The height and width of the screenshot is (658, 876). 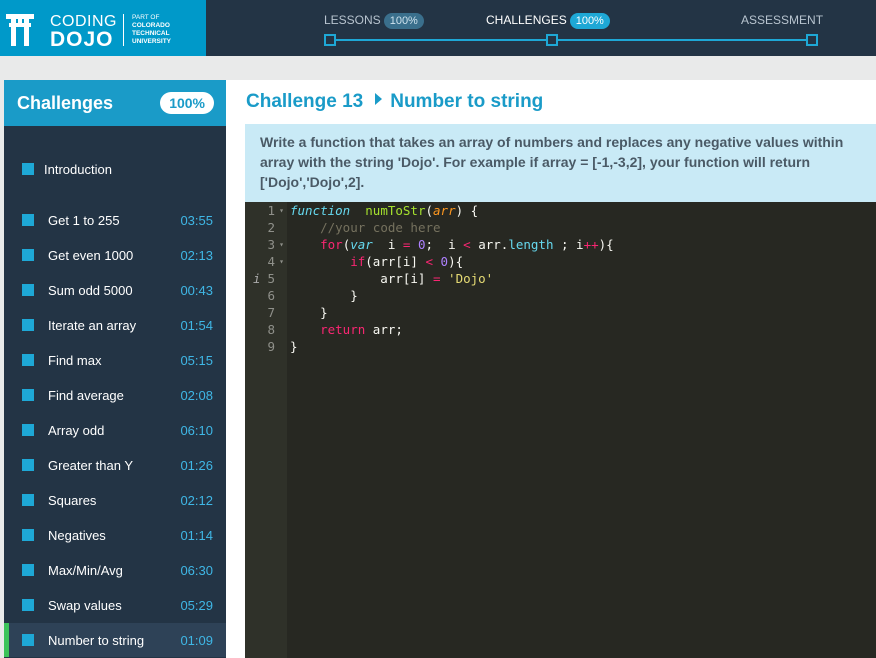 I want to click on code-token: ;, so click(x=429, y=244).